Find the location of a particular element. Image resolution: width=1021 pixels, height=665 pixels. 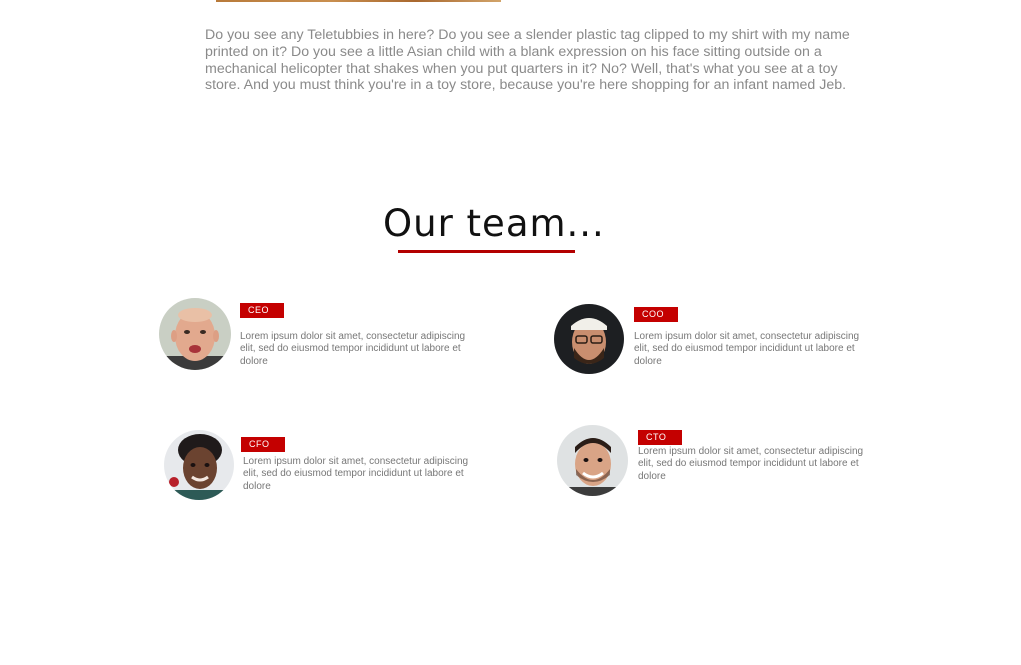

avatar-coo is located at coordinates (589, 339).